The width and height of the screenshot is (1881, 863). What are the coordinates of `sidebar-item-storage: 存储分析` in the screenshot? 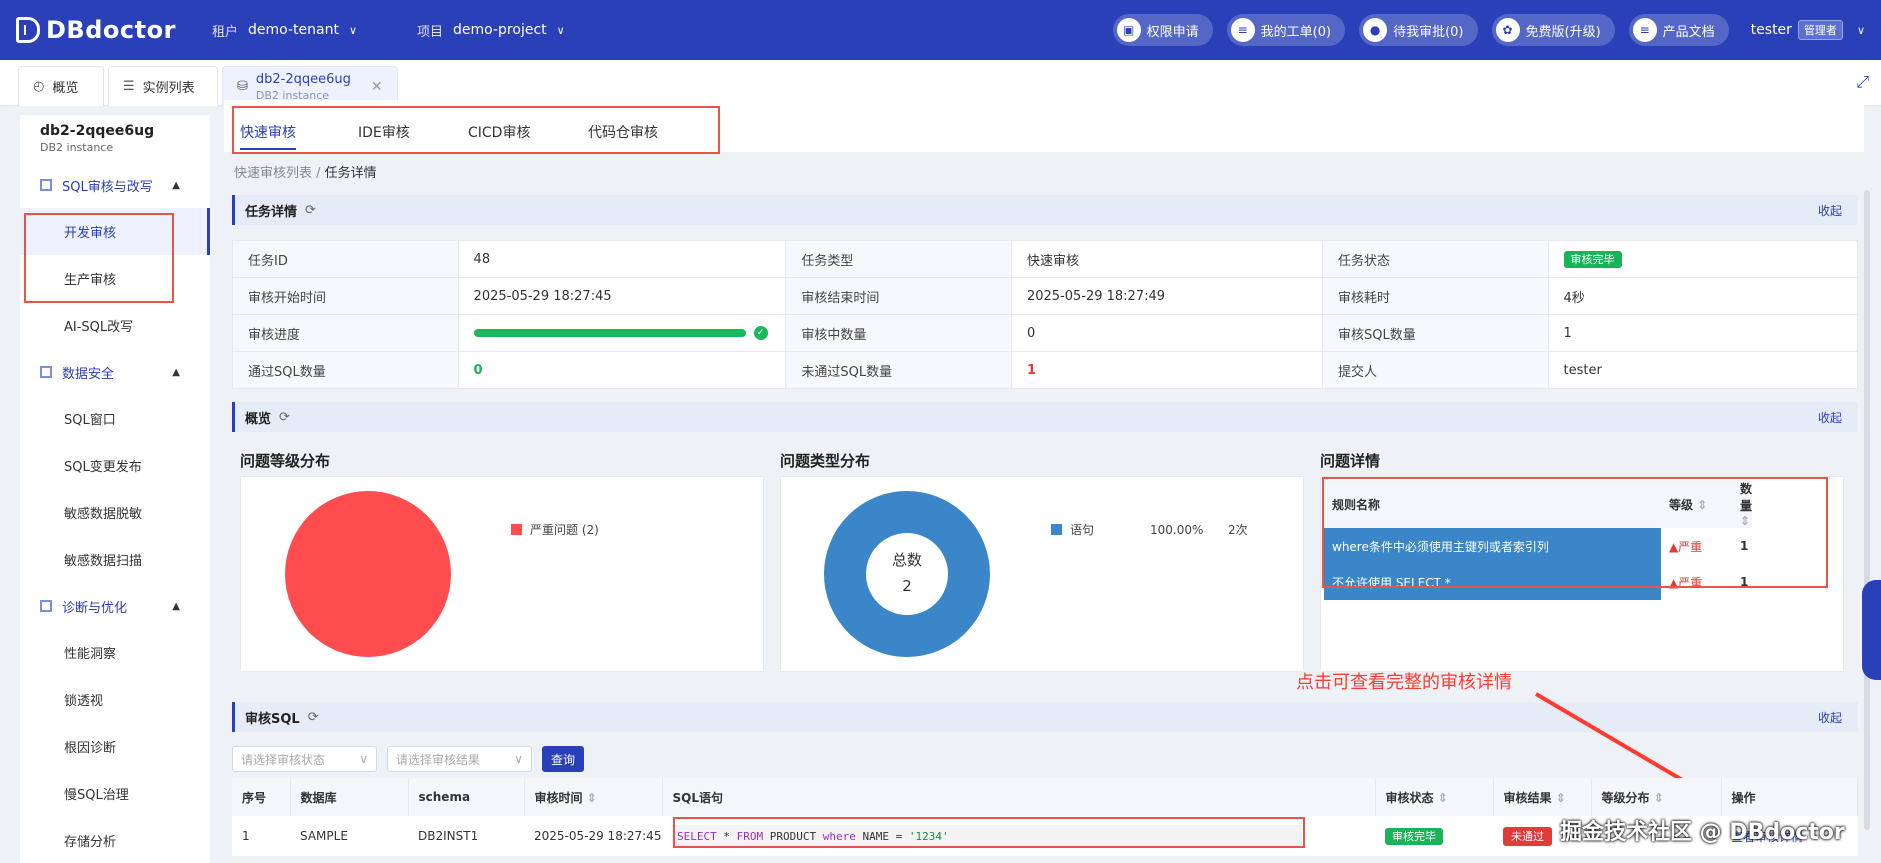 It's located at (115, 840).